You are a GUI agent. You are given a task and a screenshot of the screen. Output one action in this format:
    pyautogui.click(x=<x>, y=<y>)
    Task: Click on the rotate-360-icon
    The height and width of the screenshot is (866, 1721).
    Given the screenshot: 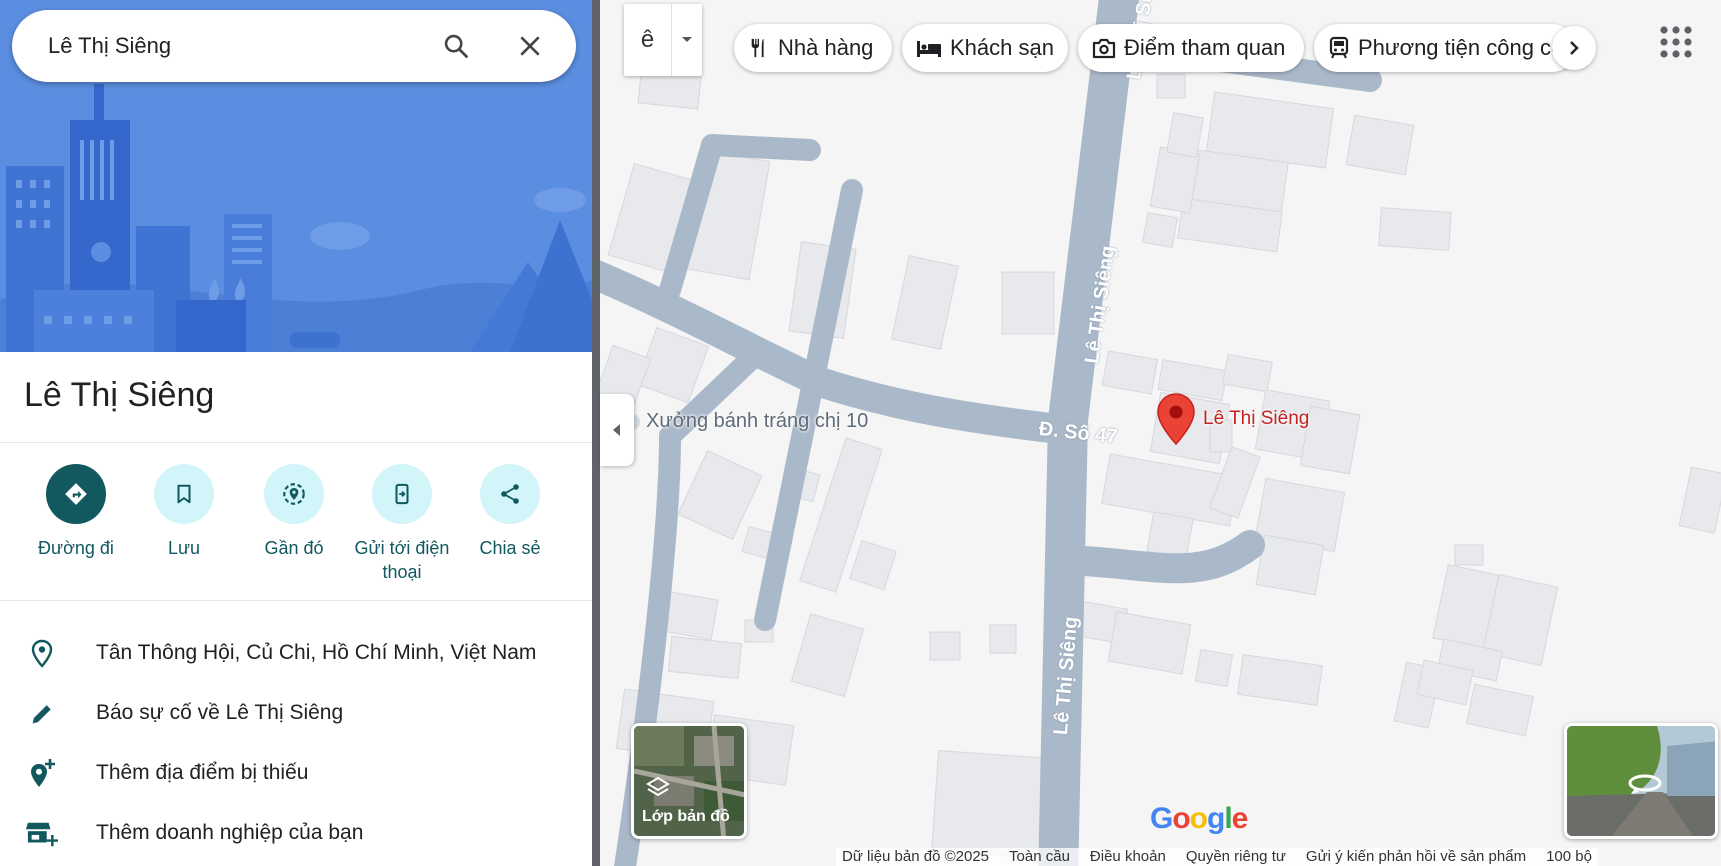 What is the action you would take?
    pyautogui.click(x=1645, y=784)
    